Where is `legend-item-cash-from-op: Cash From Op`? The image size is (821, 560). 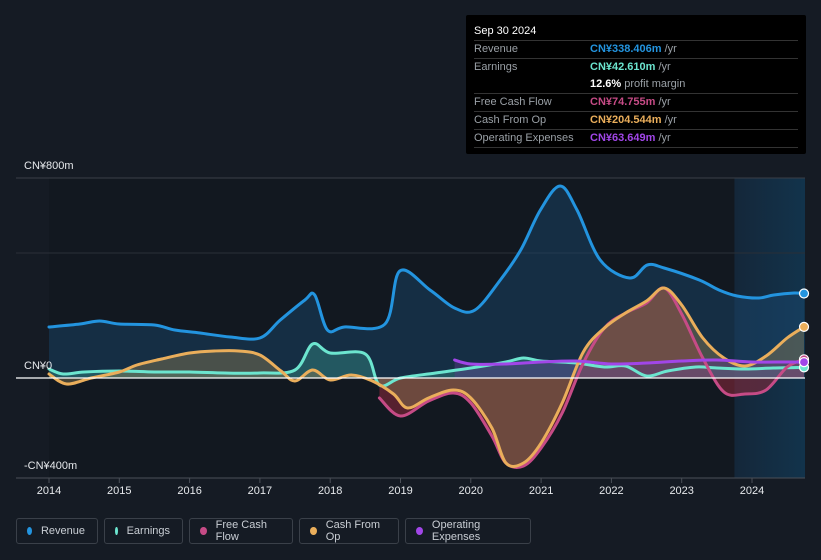 legend-item-cash-from-op: Cash From Op is located at coordinates (349, 531).